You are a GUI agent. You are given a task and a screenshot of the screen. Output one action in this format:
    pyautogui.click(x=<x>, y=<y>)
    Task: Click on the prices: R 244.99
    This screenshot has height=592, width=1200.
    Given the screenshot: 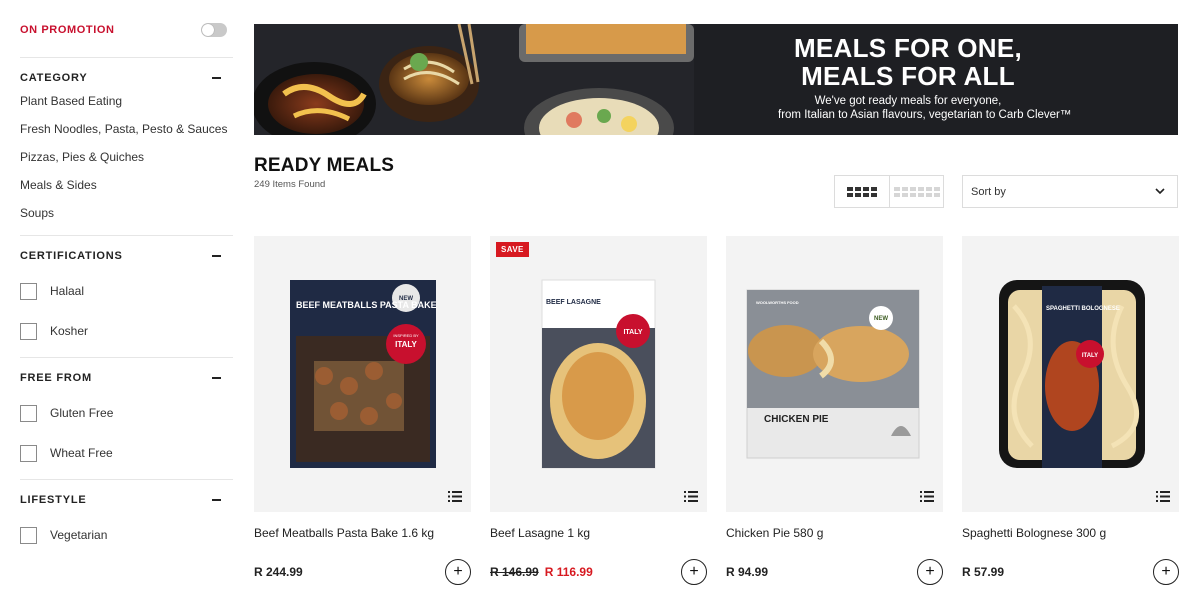 What is the action you would take?
    pyautogui.click(x=278, y=572)
    